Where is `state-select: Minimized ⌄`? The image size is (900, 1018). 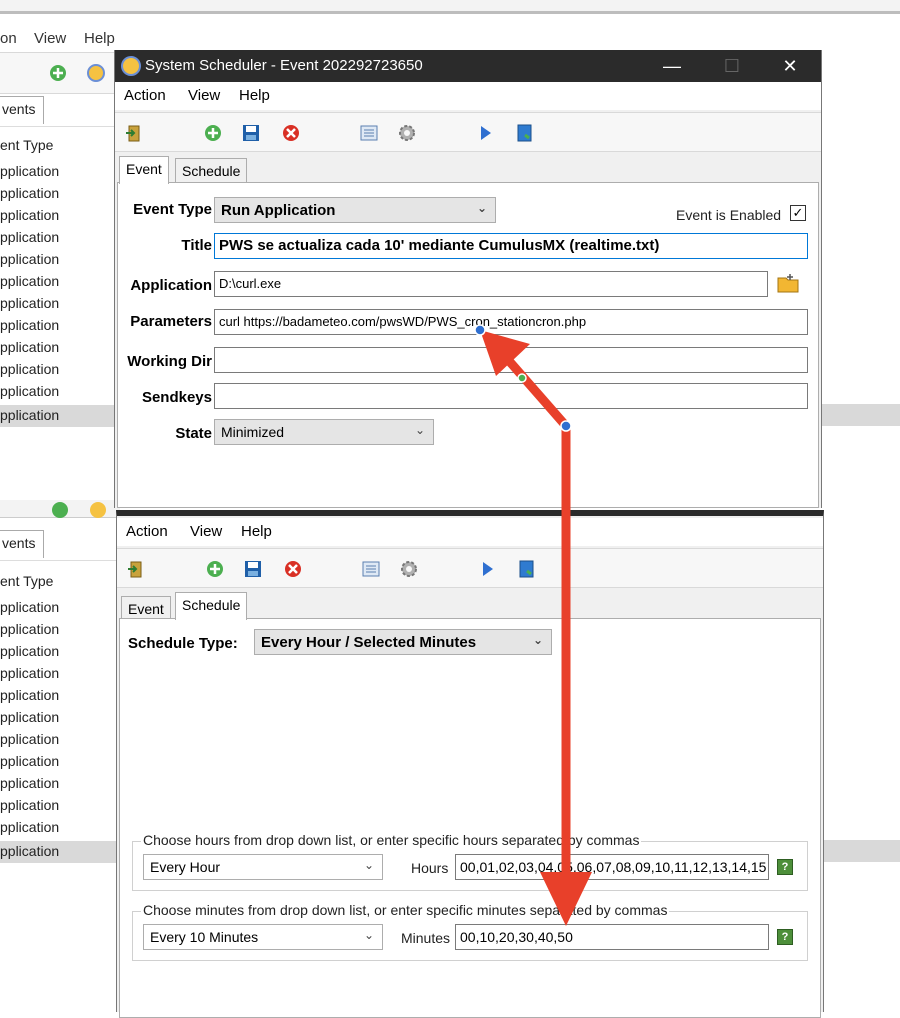
state-select: Minimized ⌄ is located at coordinates (324, 432).